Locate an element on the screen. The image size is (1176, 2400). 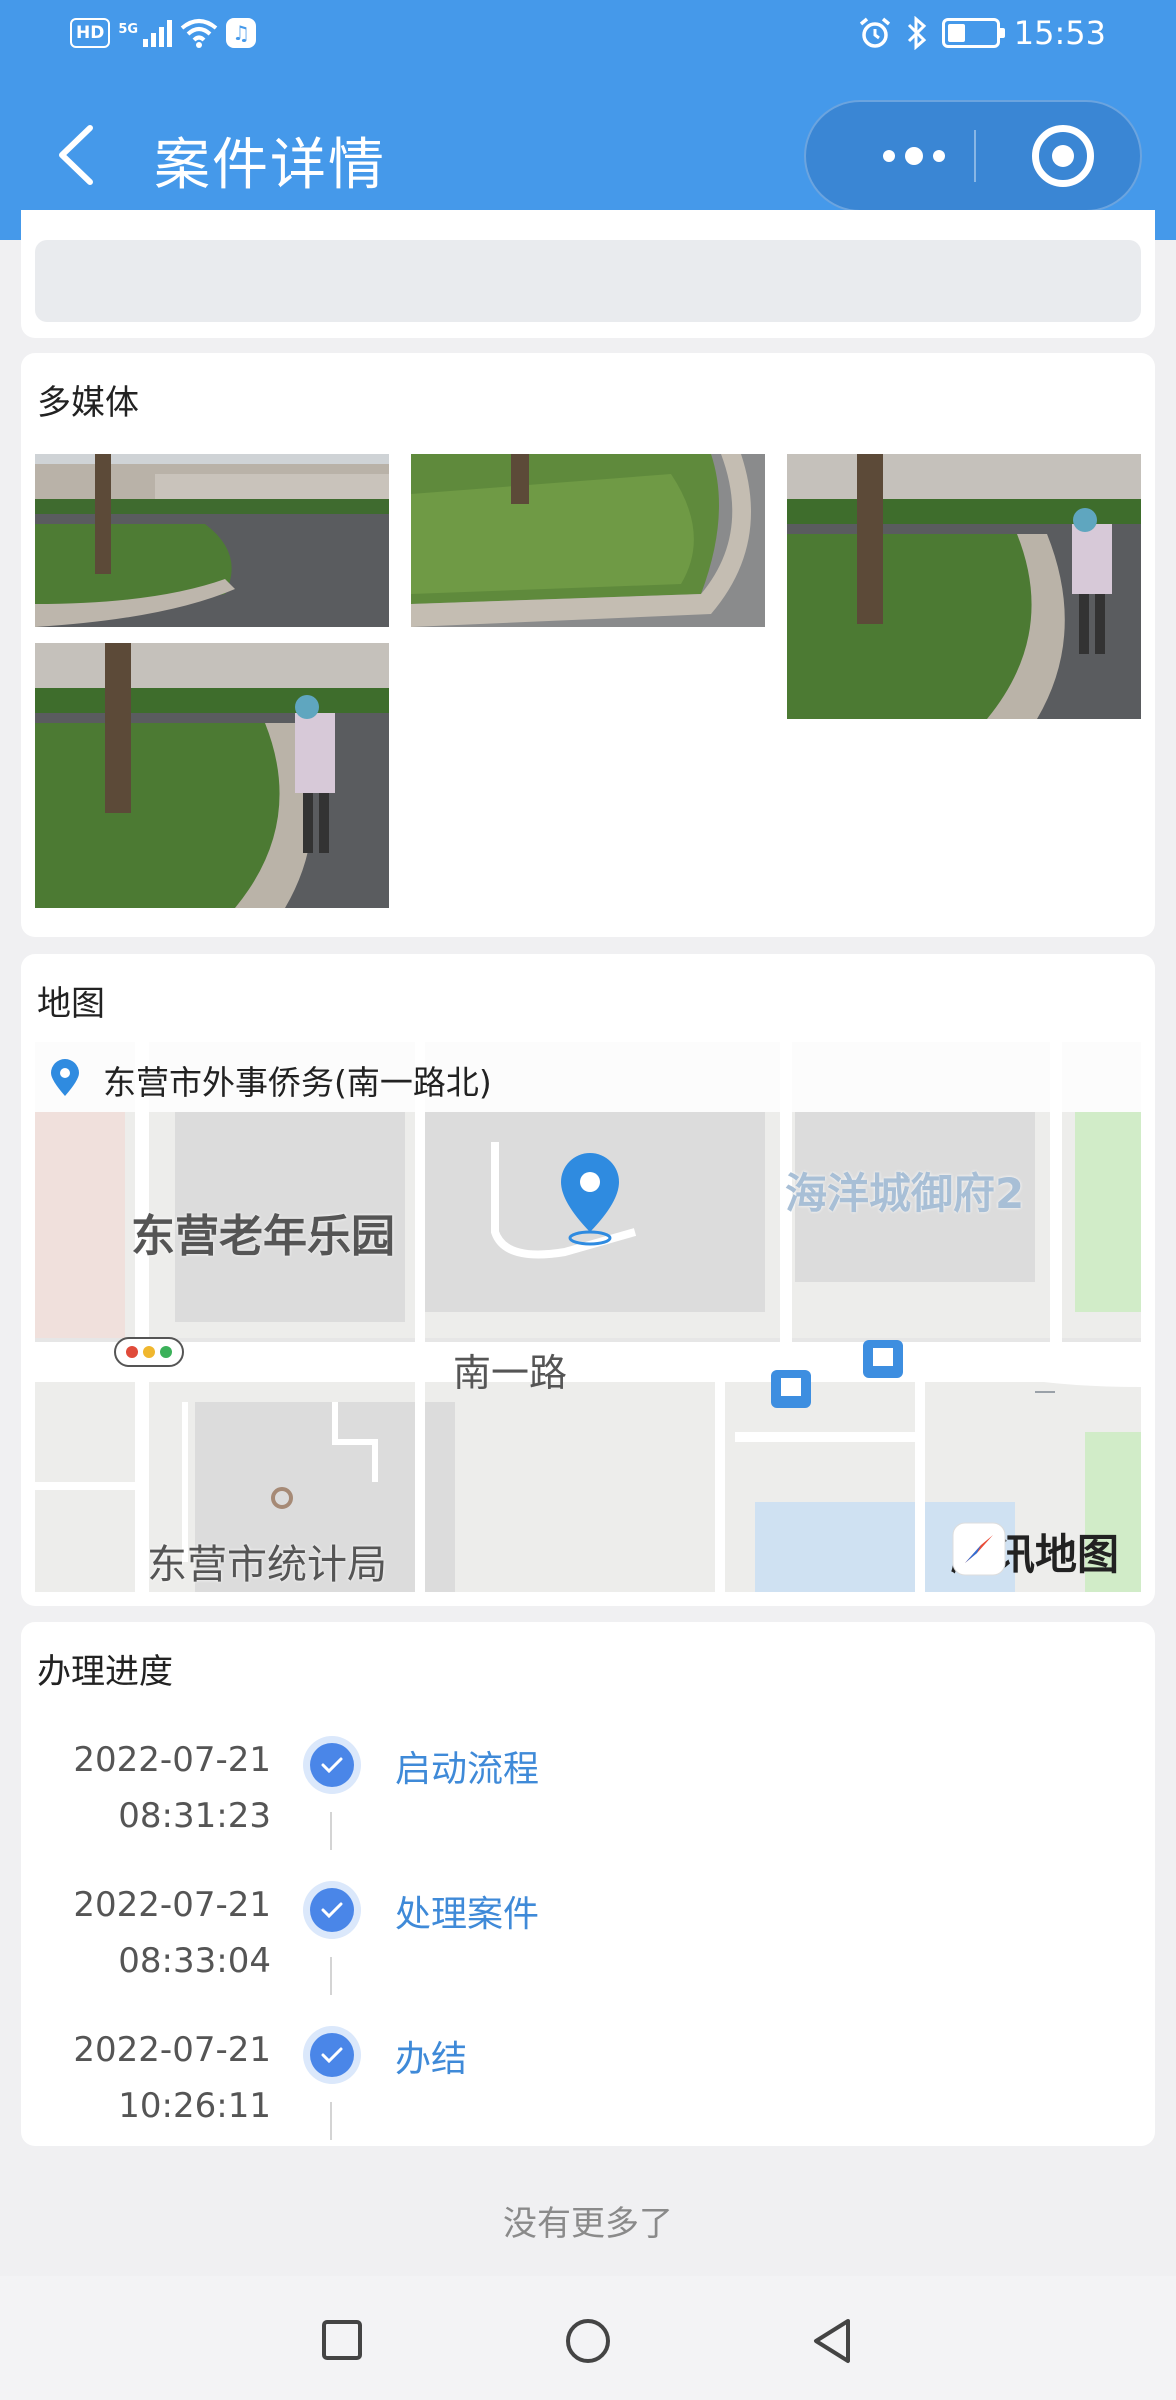
step-time: 10:26:11 is located at coordinates (194, 2106).